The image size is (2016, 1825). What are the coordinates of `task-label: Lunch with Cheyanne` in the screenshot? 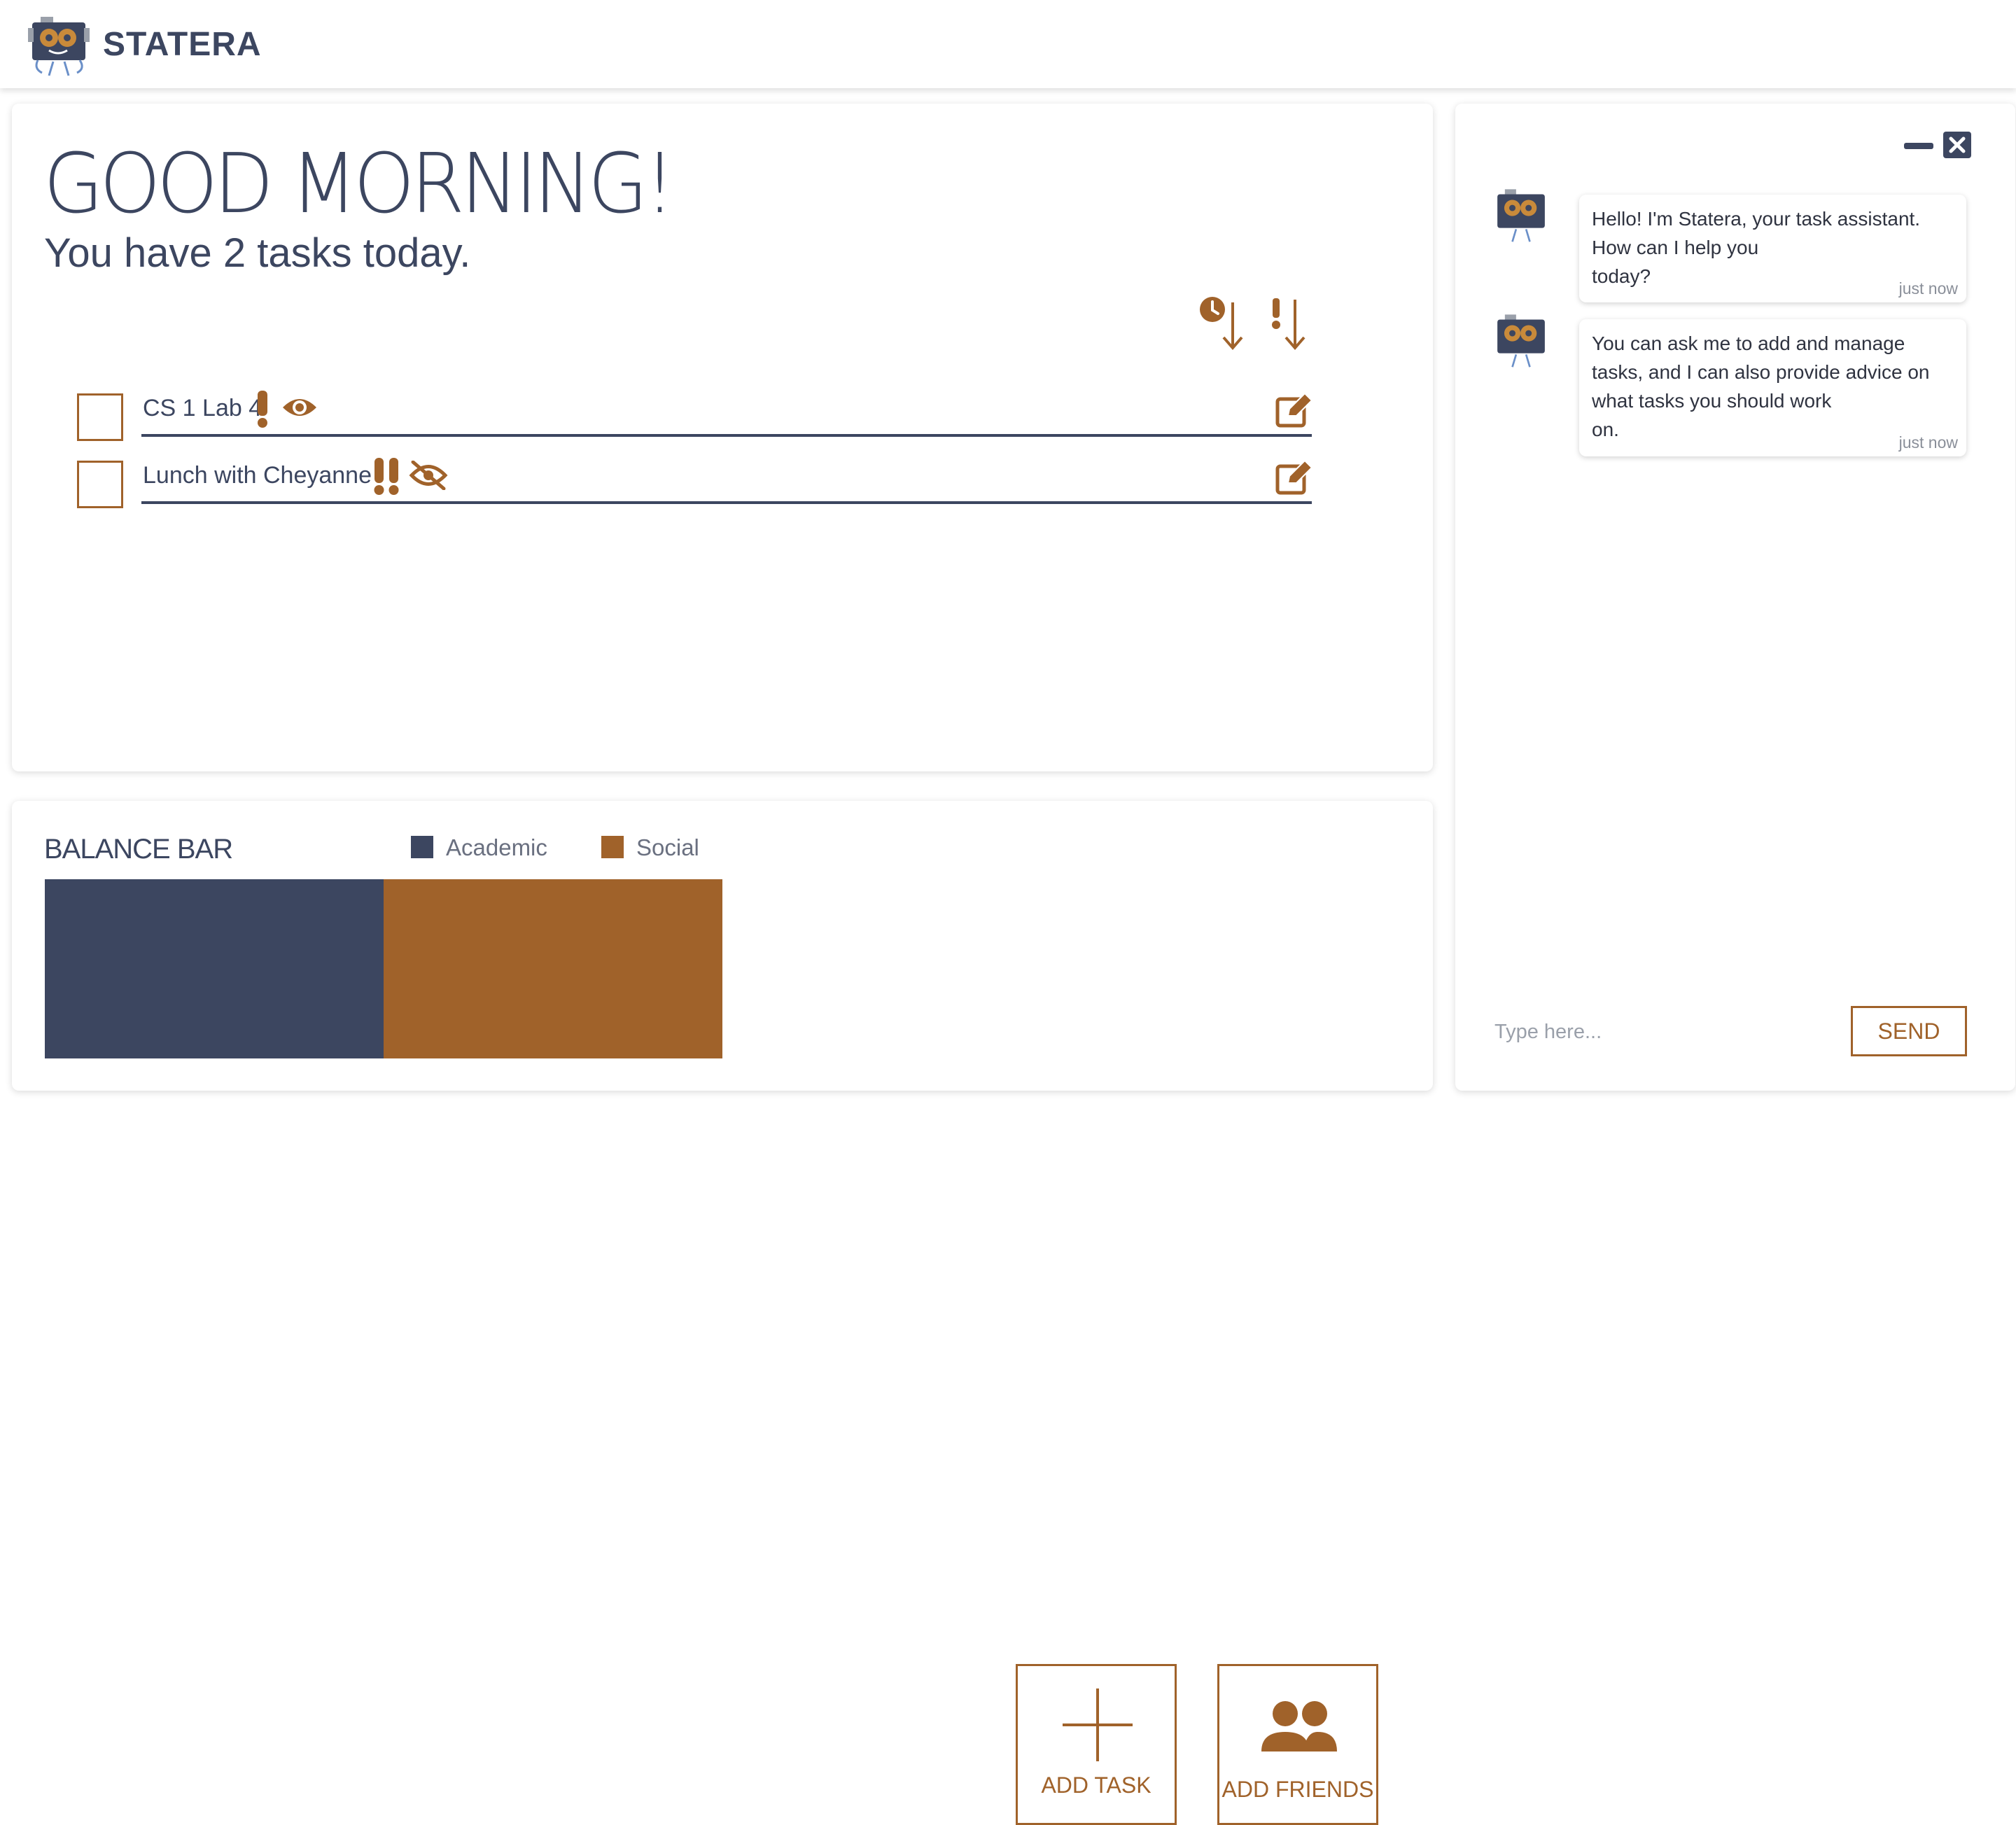 It's located at (257, 475).